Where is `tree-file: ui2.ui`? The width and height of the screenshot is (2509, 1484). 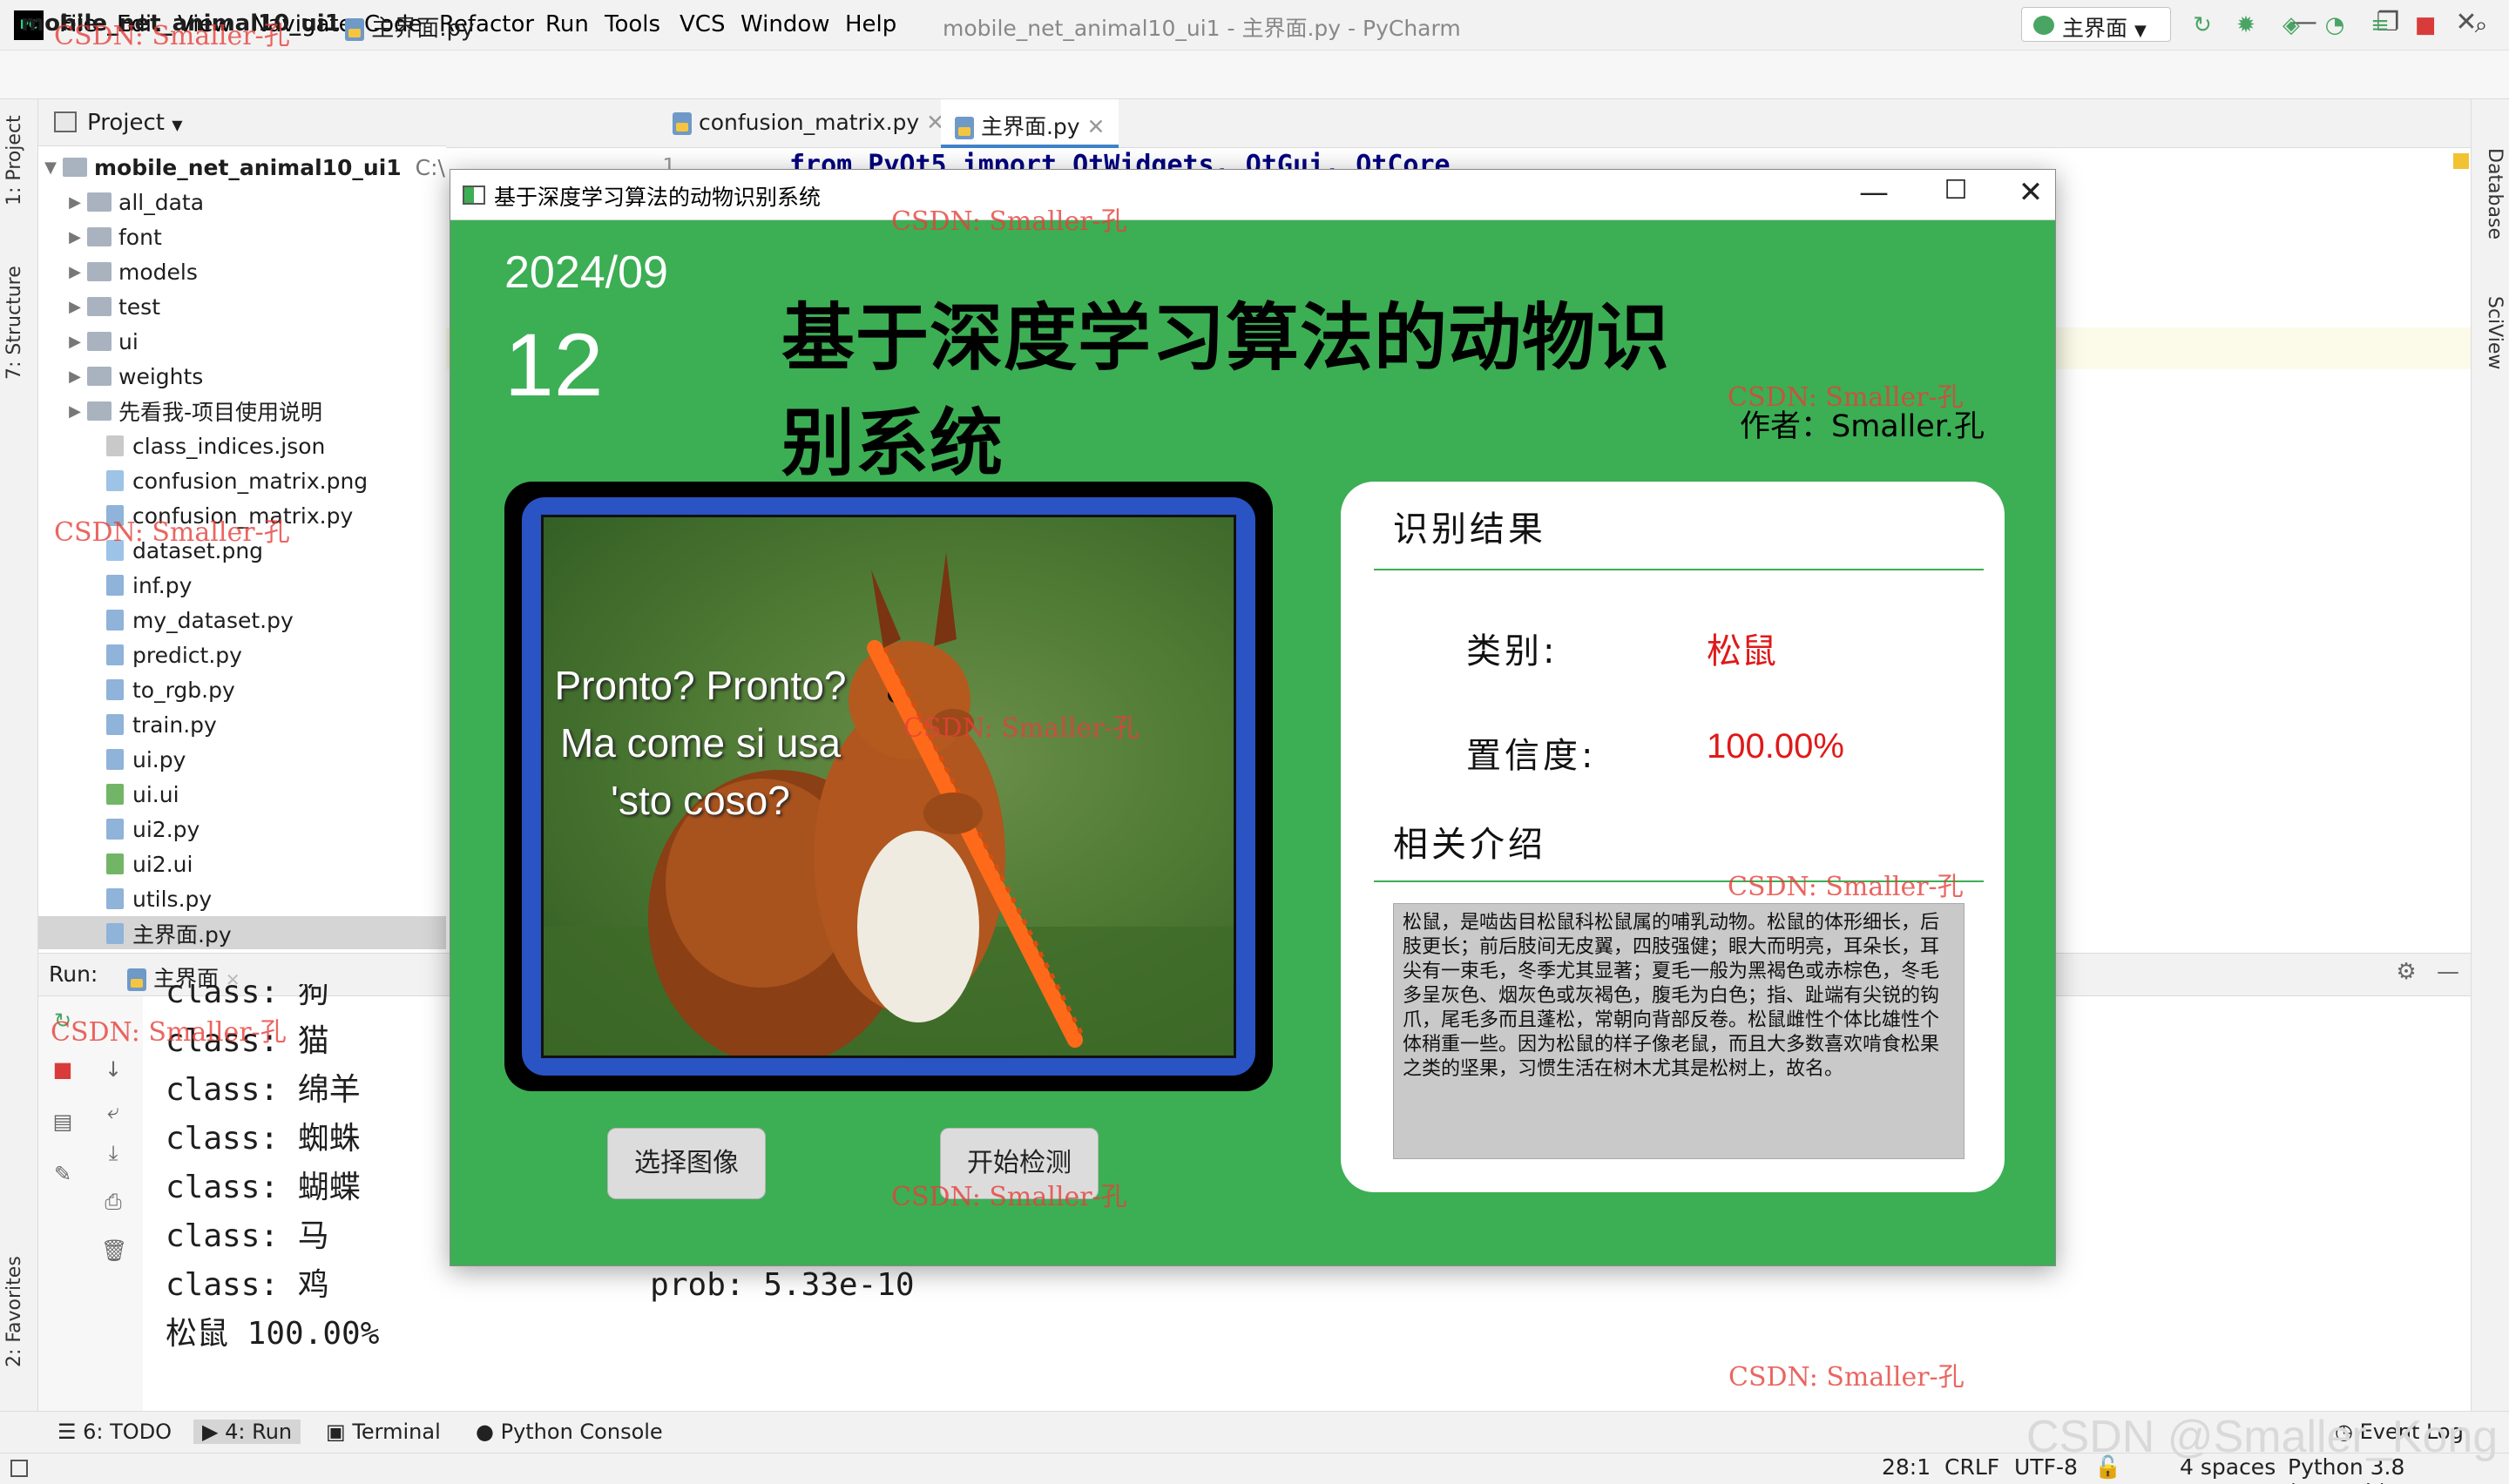
tree-file: ui2.ui is located at coordinates (242, 864).